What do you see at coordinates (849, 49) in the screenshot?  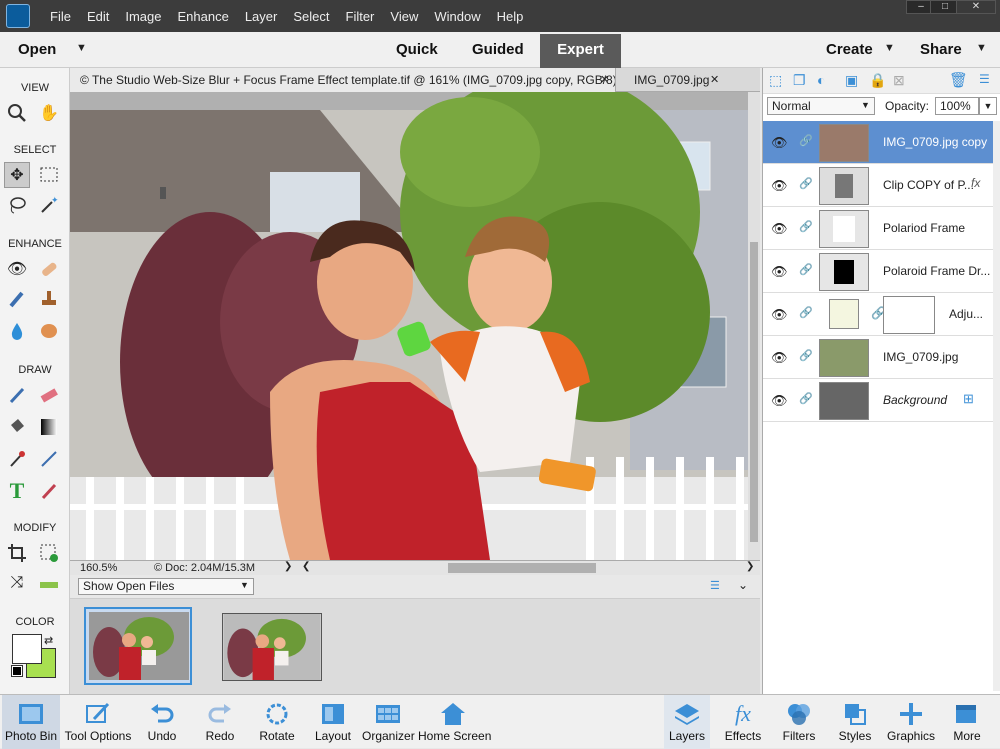 I see `create-button: Create` at bounding box center [849, 49].